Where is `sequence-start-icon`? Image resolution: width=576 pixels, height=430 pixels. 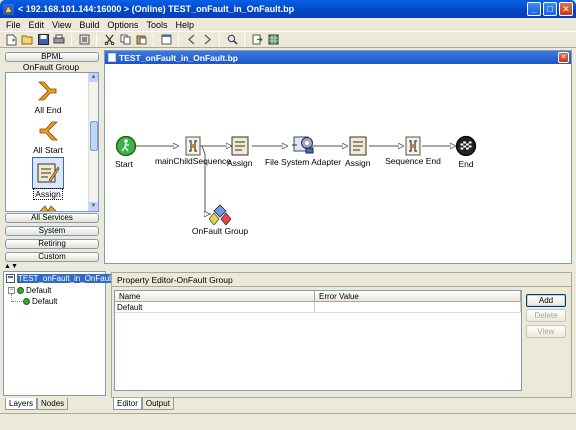
sequence-start-icon is located at coordinates (193, 146).